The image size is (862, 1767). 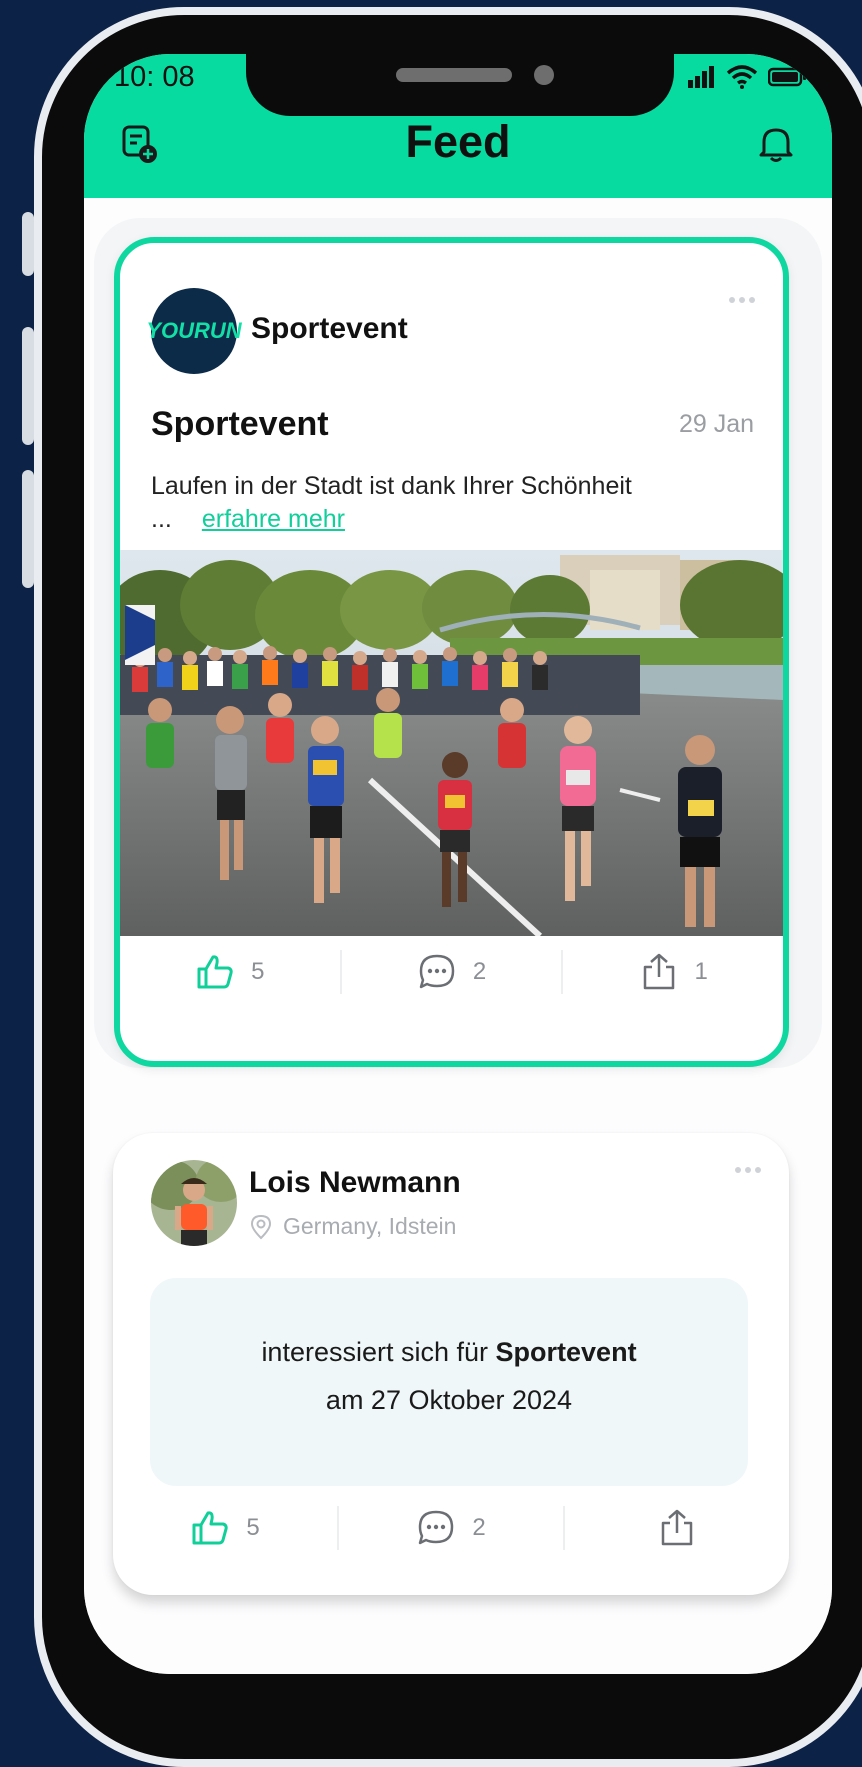 I want to click on phone-side-button-volume-up, so click(x=28, y=386).